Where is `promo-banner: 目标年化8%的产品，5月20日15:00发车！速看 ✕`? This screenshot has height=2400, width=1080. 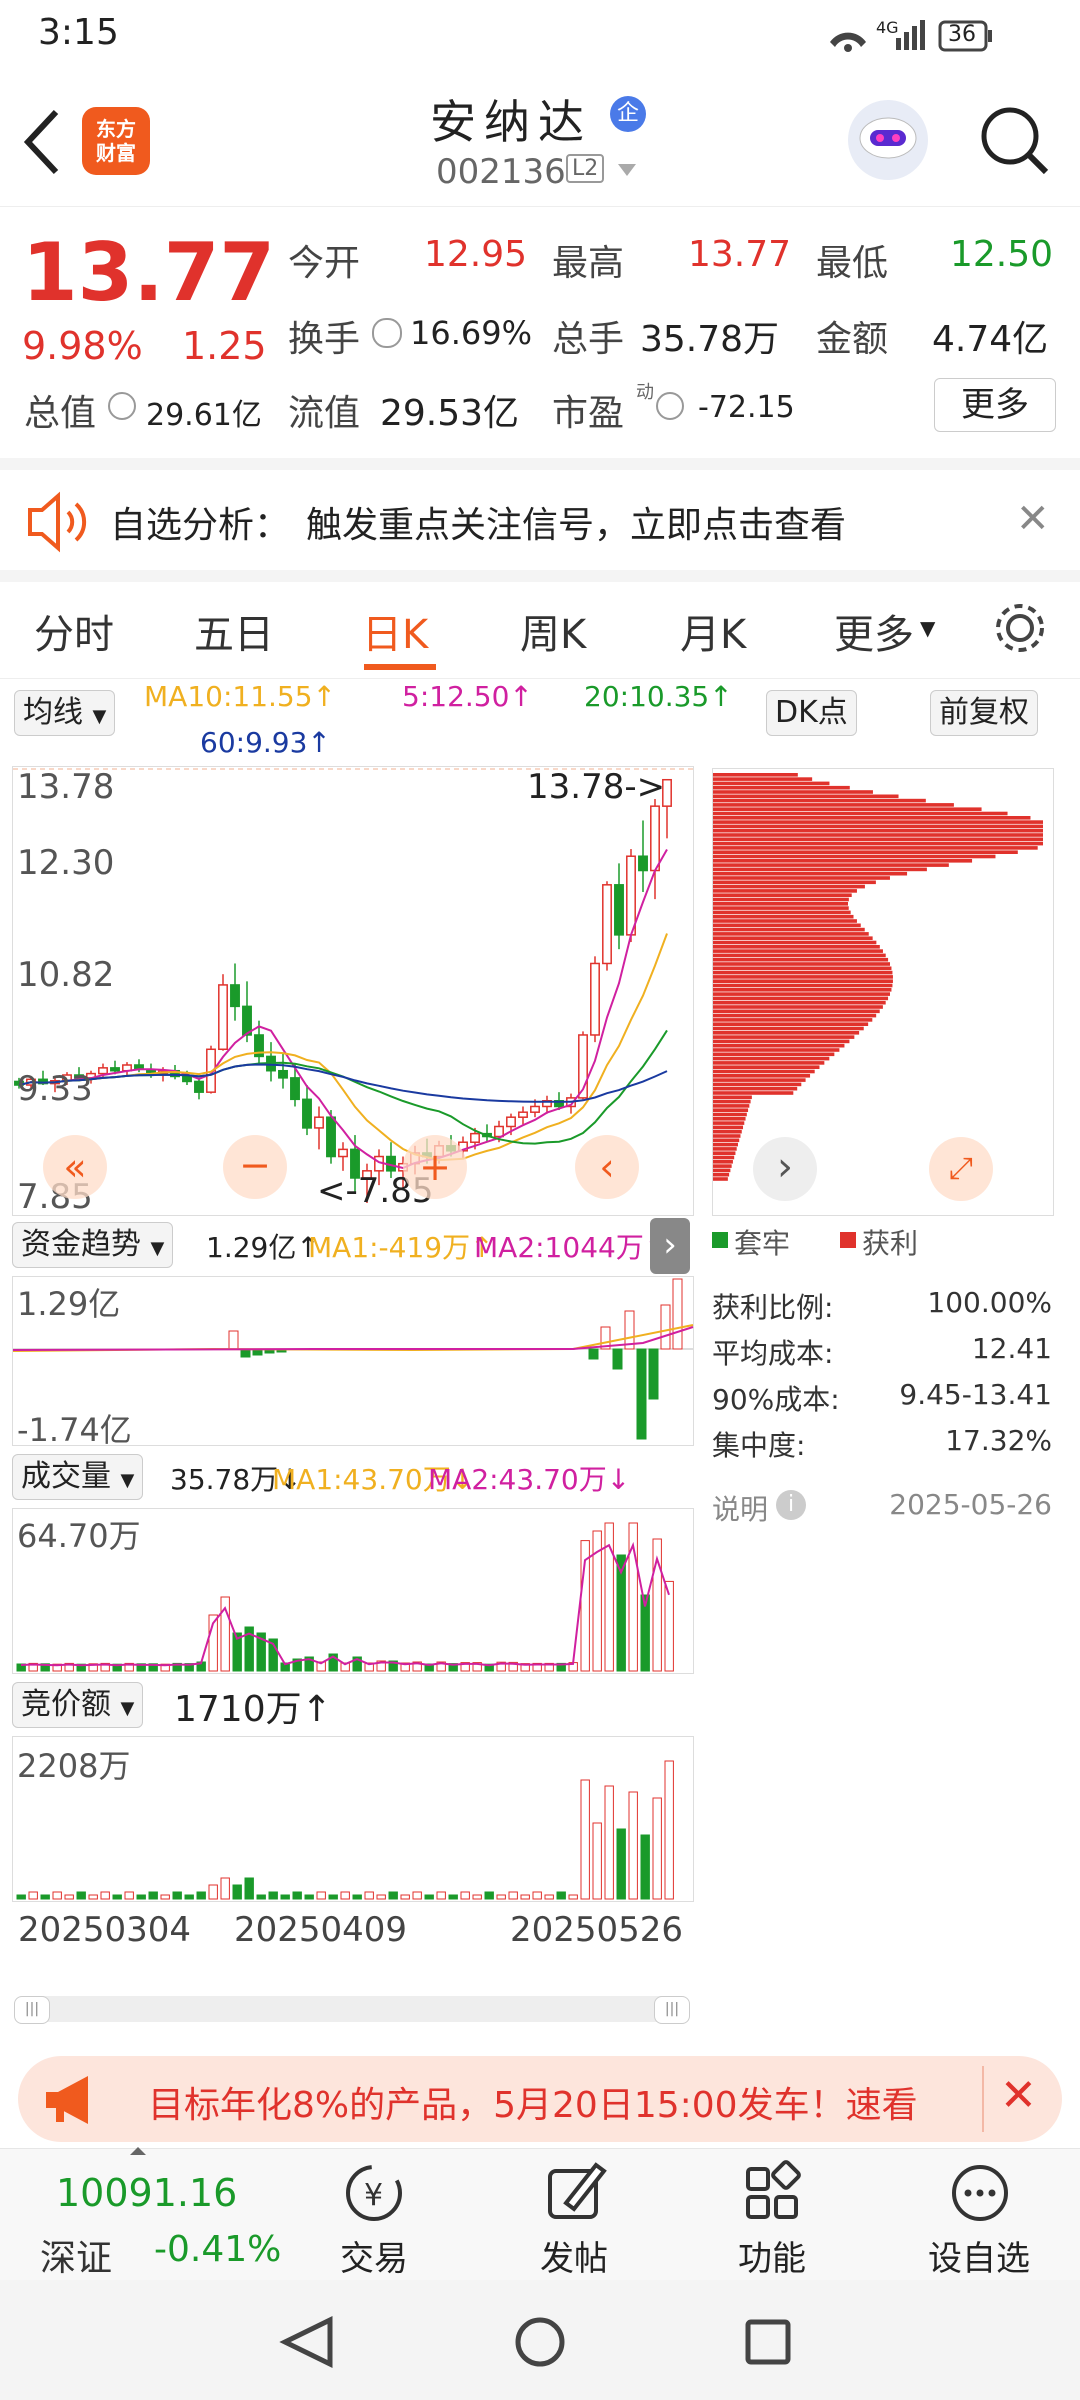 promo-banner: 目标年化8%的产品，5月20日15:00发车！速看 ✕ is located at coordinates (540, 2099).